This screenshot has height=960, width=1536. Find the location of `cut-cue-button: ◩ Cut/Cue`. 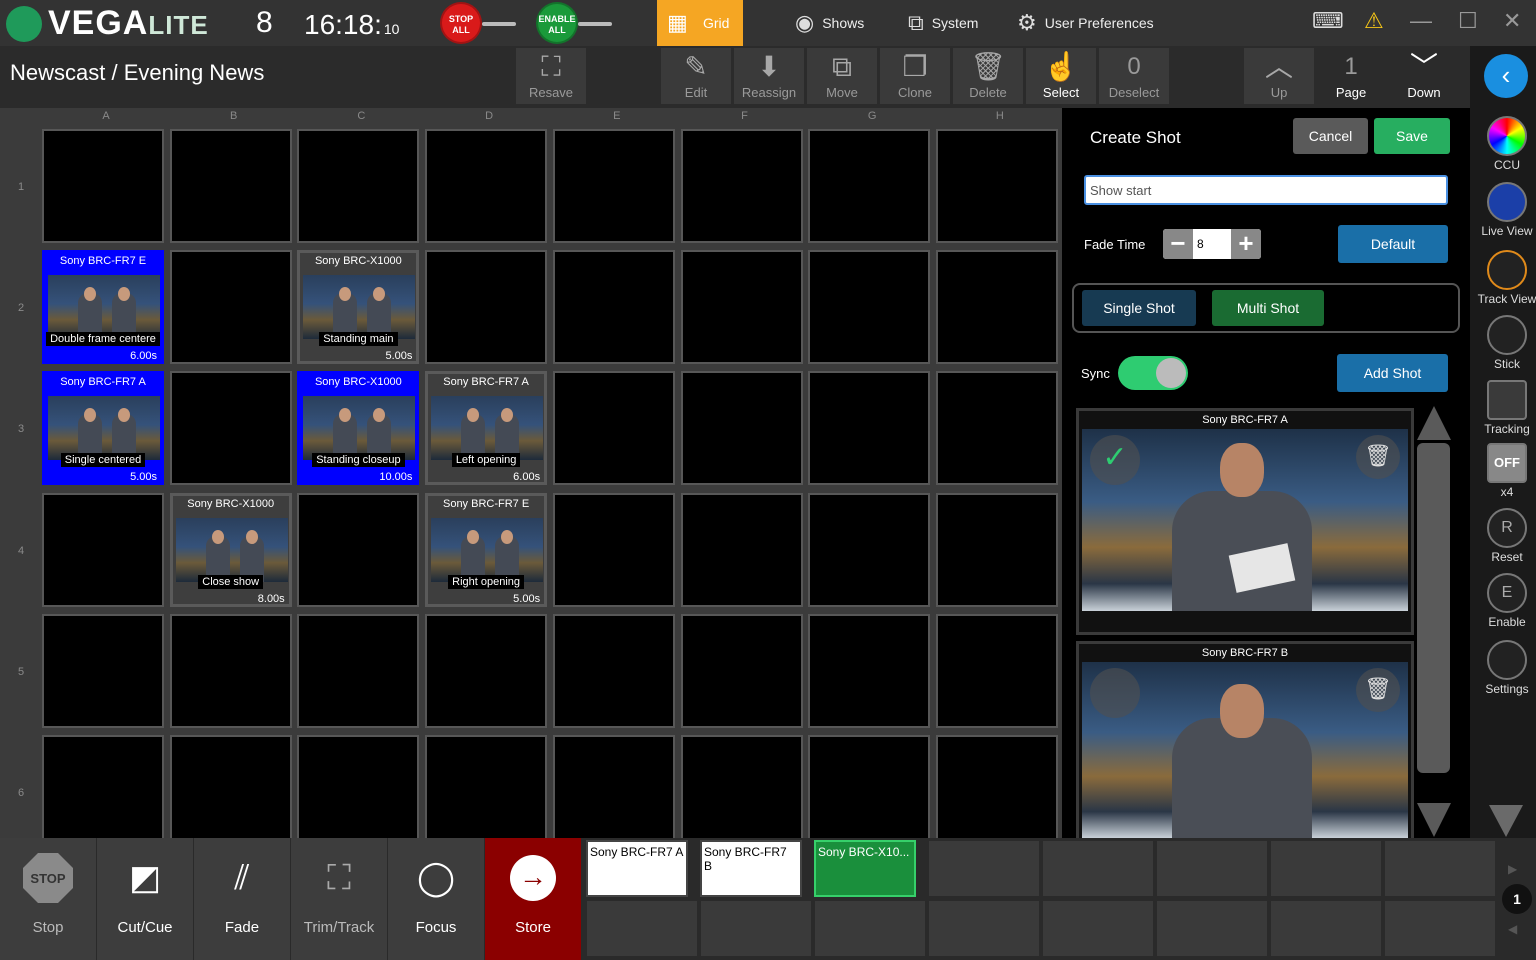

cut-cue-button: ◩ Cut/Cue is located at coordinates (145, 899).